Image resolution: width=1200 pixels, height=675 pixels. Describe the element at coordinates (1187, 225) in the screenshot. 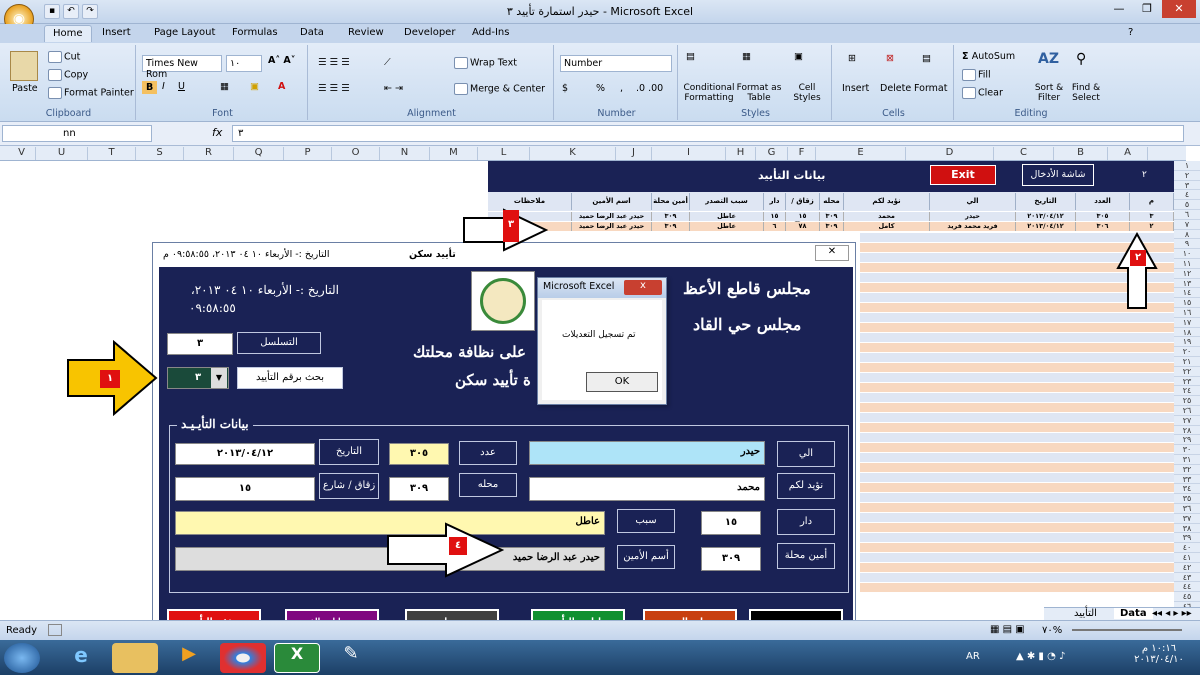

I see `row-header: ٧` at that location.